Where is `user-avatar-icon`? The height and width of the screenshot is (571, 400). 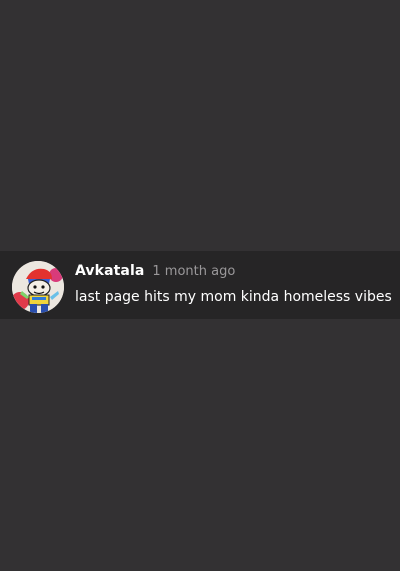 user-avatar-icon is located at coordinates (38, 287).